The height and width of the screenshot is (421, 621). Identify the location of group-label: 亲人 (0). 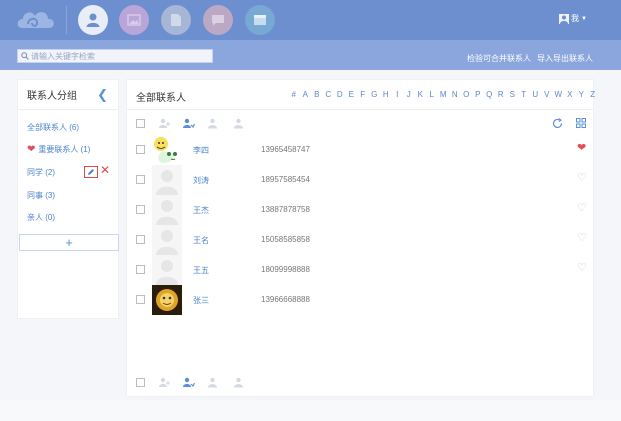
(41, 217).